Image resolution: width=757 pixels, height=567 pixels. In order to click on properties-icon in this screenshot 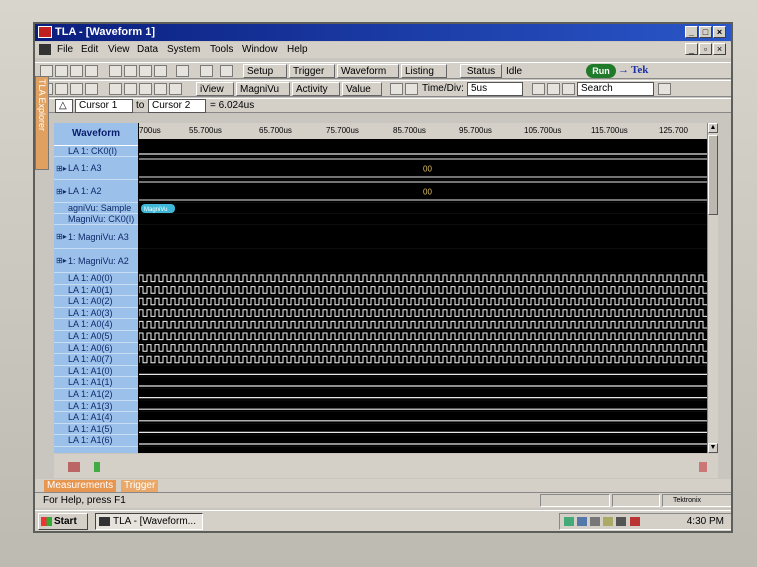, I will do `click(160, 89)`.